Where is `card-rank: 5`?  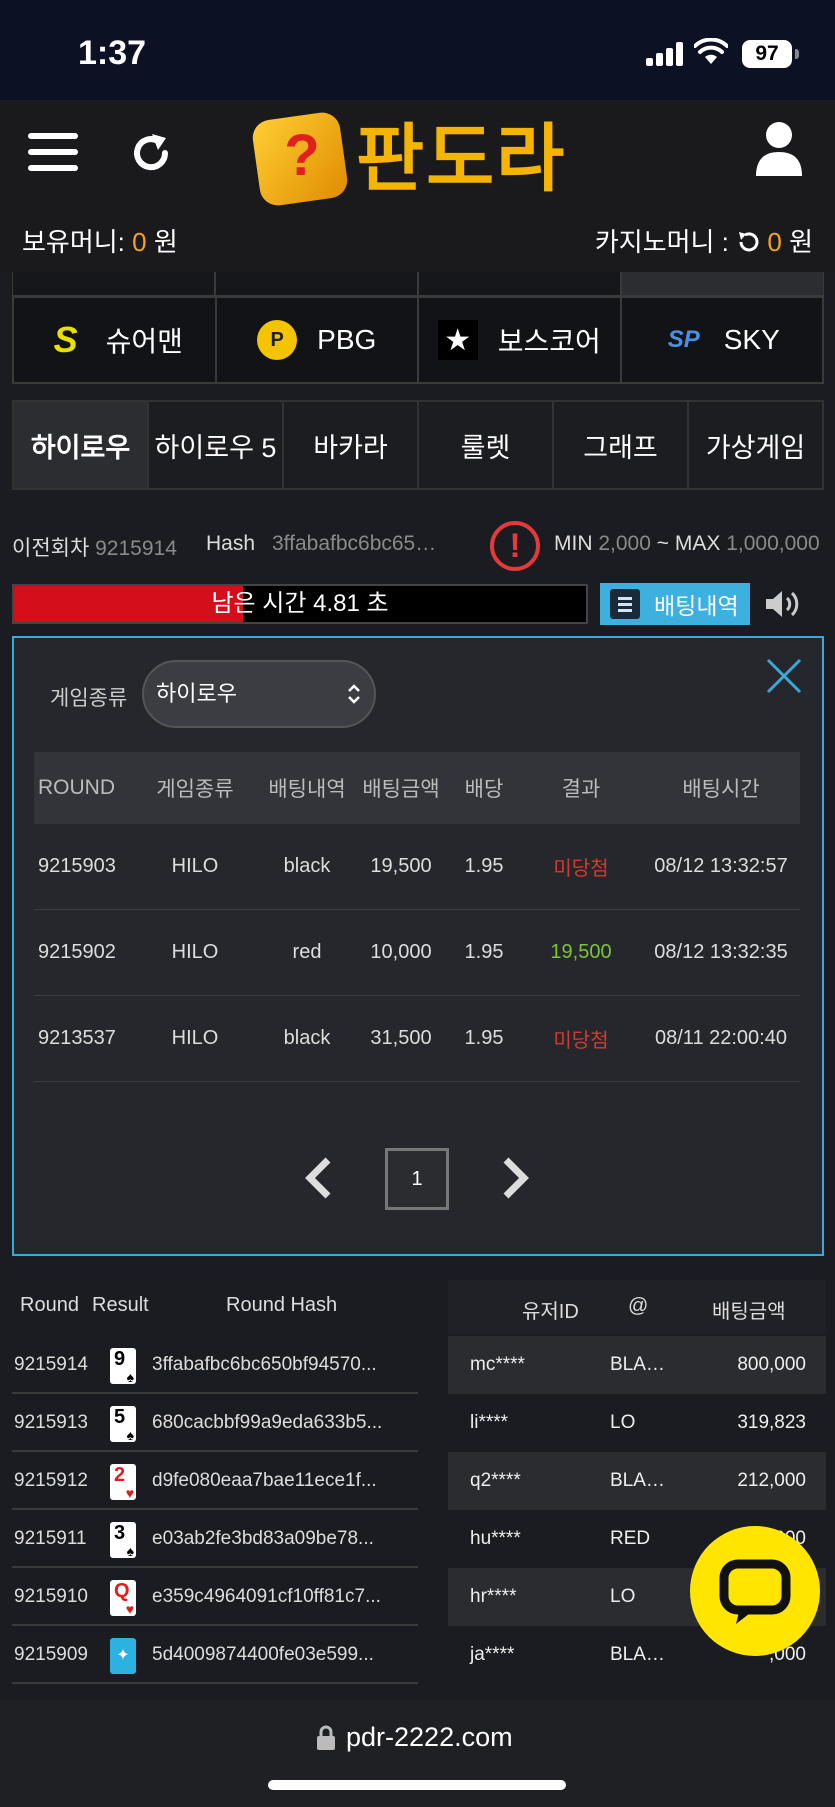 card-rank: 5 is located at coordinates (120, 1417).